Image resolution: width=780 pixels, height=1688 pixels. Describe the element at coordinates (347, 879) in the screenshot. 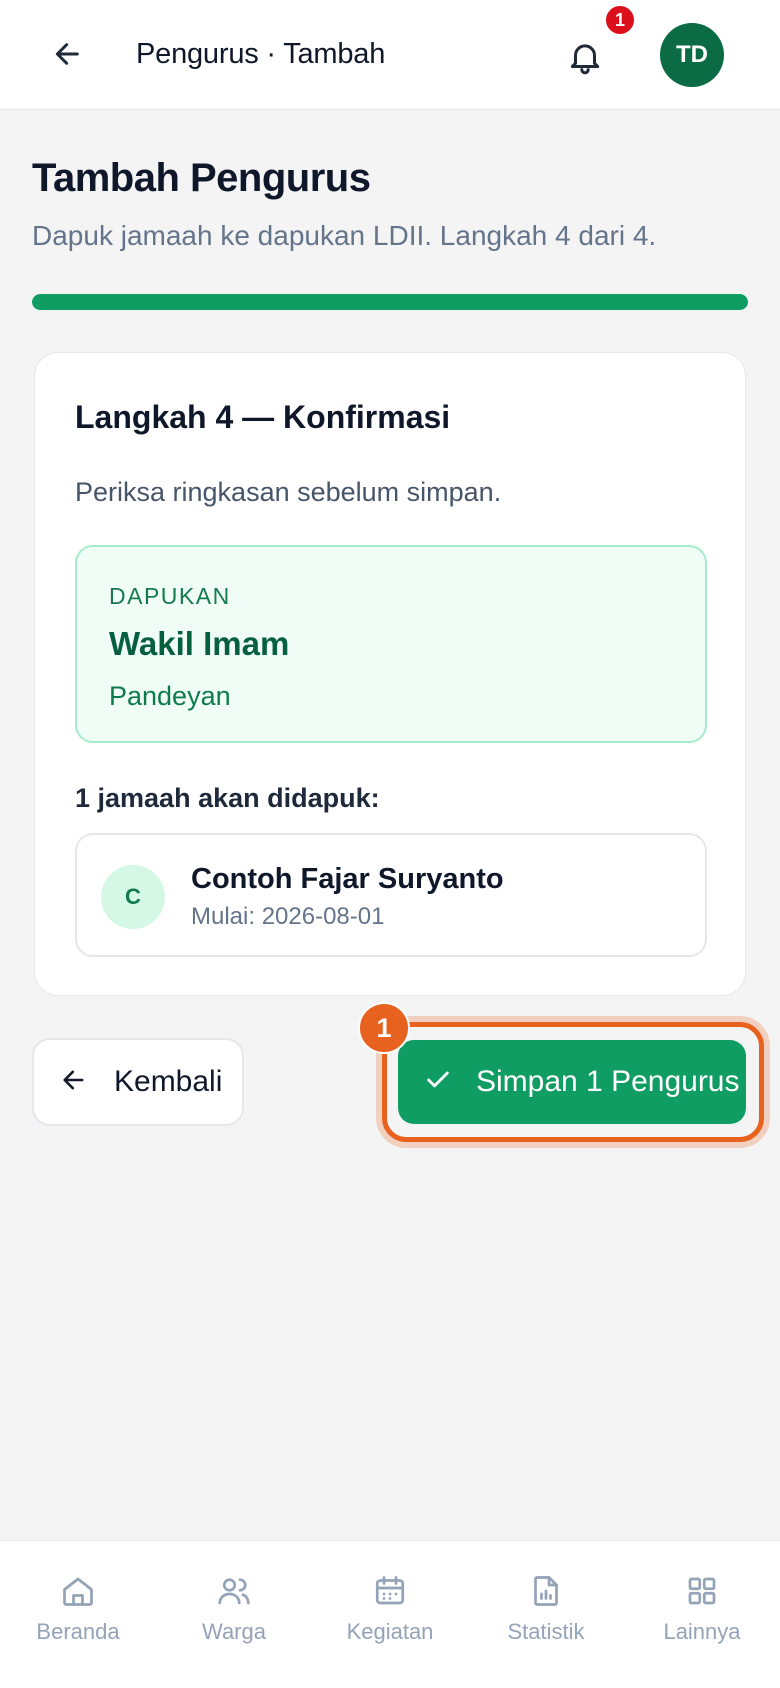

I see `member-name: Contoh Fajar Suryanto` at that location.